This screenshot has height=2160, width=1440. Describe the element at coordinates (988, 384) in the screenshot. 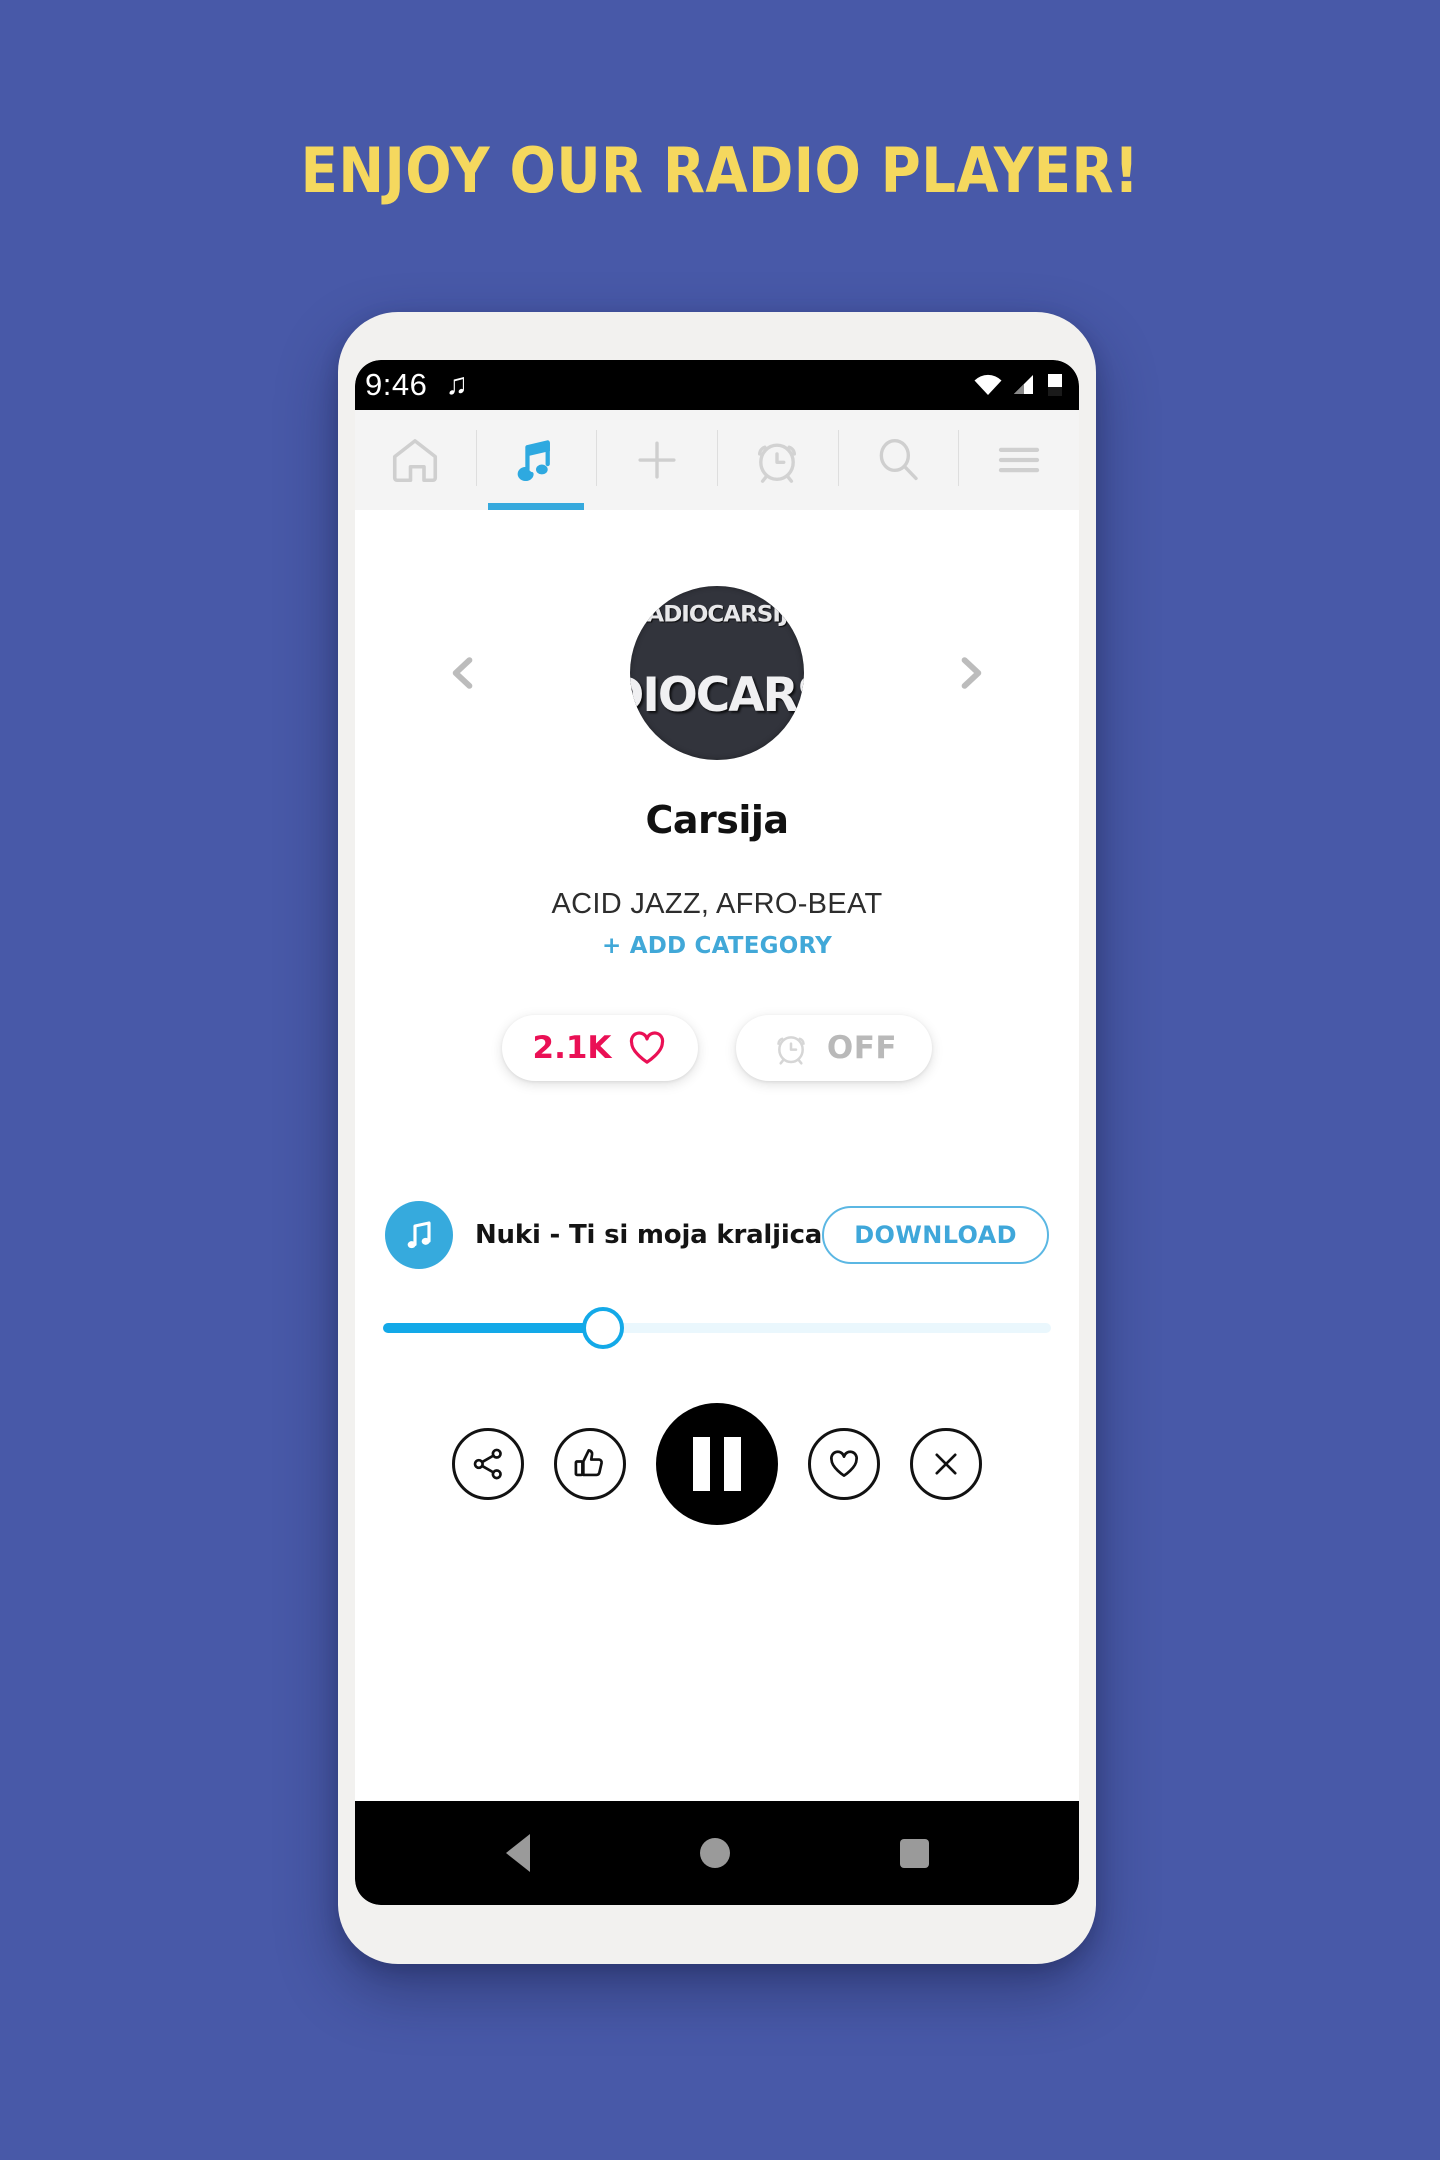

I see `wifi-icon` at that location.